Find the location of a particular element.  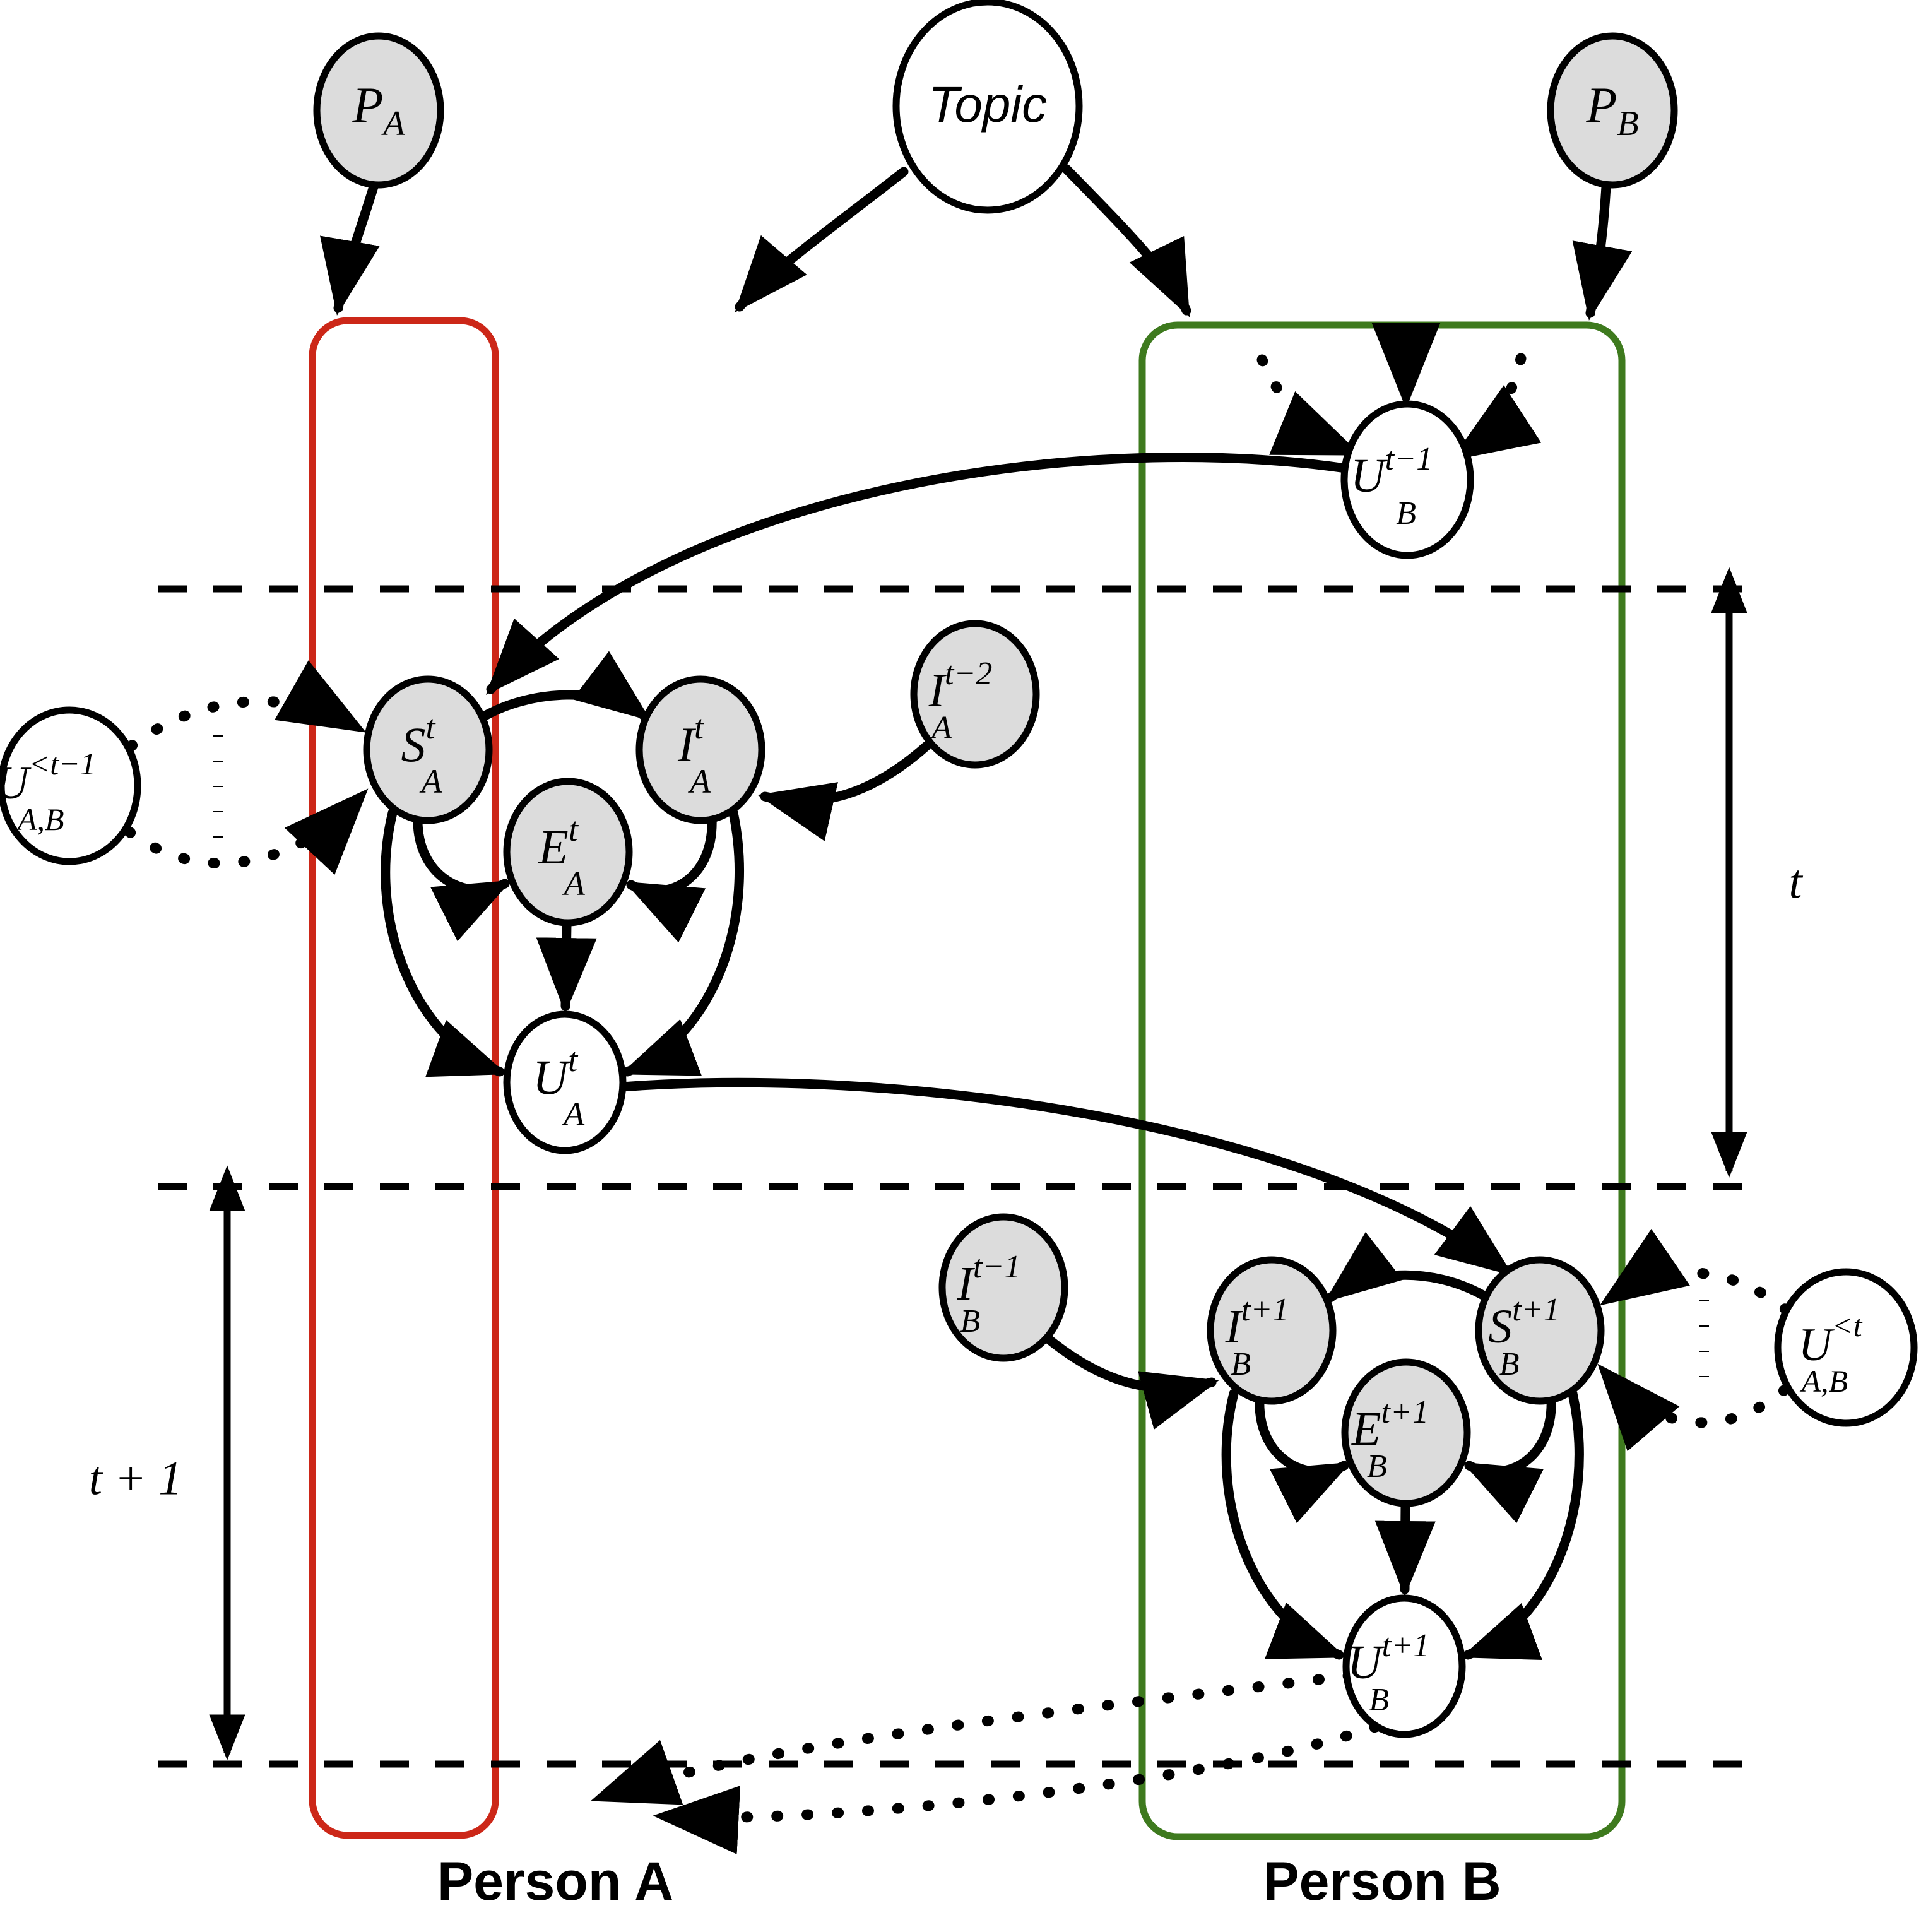

edge-sat-to-uat is located at coordinates (444, 942).